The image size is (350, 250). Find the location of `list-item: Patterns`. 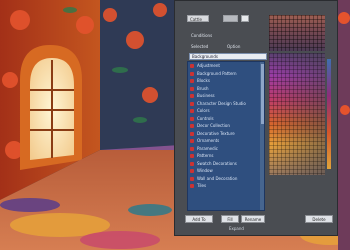

list-item: Patterns is located at coordinates (226, 156).